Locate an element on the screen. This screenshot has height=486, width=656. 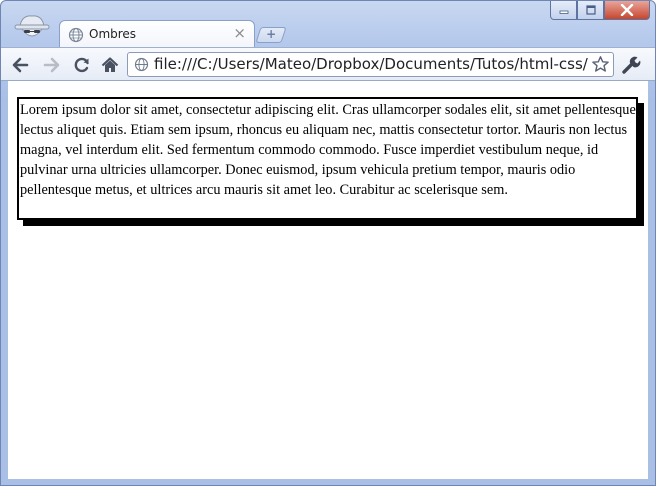
close-button is located at coordinates (627, 10).